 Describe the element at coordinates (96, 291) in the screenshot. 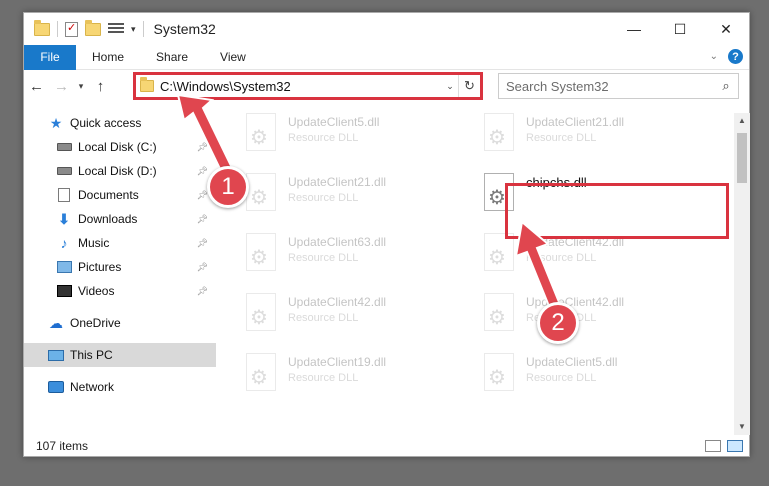

I see `sidebar-item-label: Videos` at that location.